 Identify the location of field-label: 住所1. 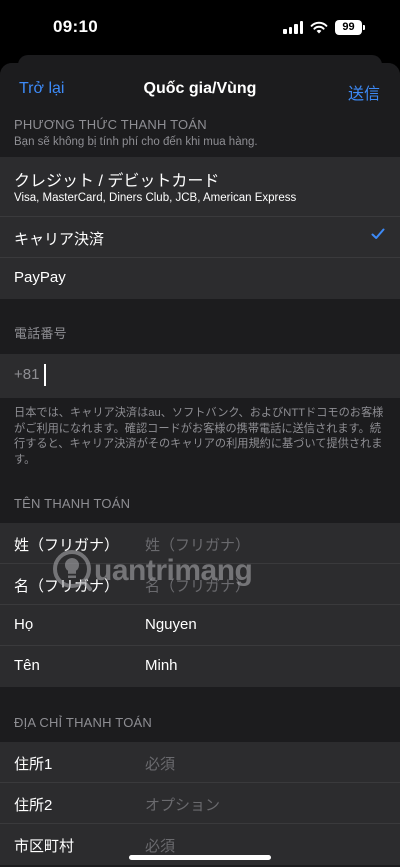
(33, 764).